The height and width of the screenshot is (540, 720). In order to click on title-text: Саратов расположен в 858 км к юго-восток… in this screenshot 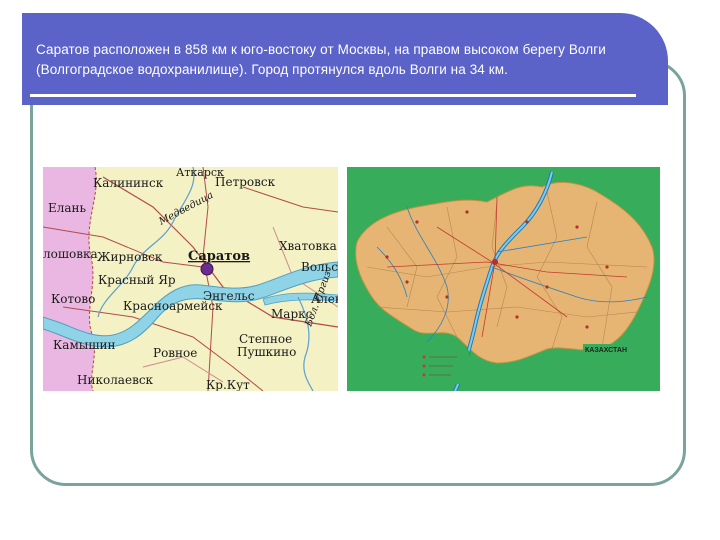, I will do `click(321, 59)`.